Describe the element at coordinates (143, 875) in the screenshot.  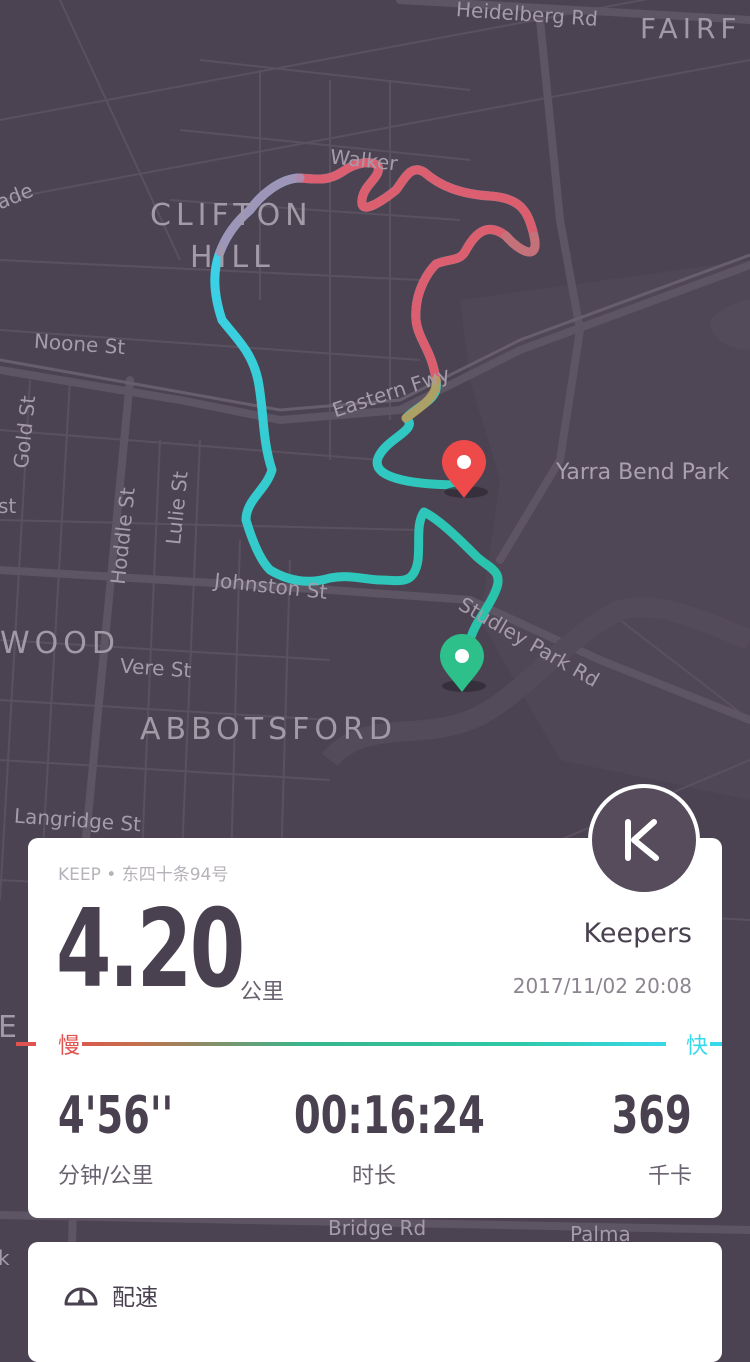
I see `run-source: KEEP • 东四十条94号` at that location.